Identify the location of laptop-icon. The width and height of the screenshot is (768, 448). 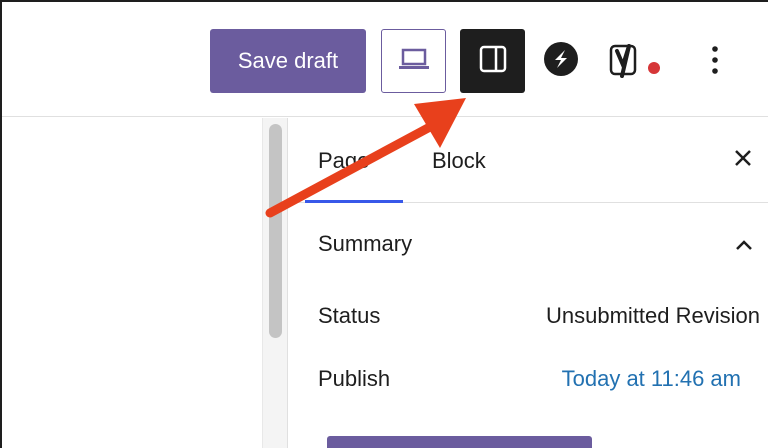
(414, 61).